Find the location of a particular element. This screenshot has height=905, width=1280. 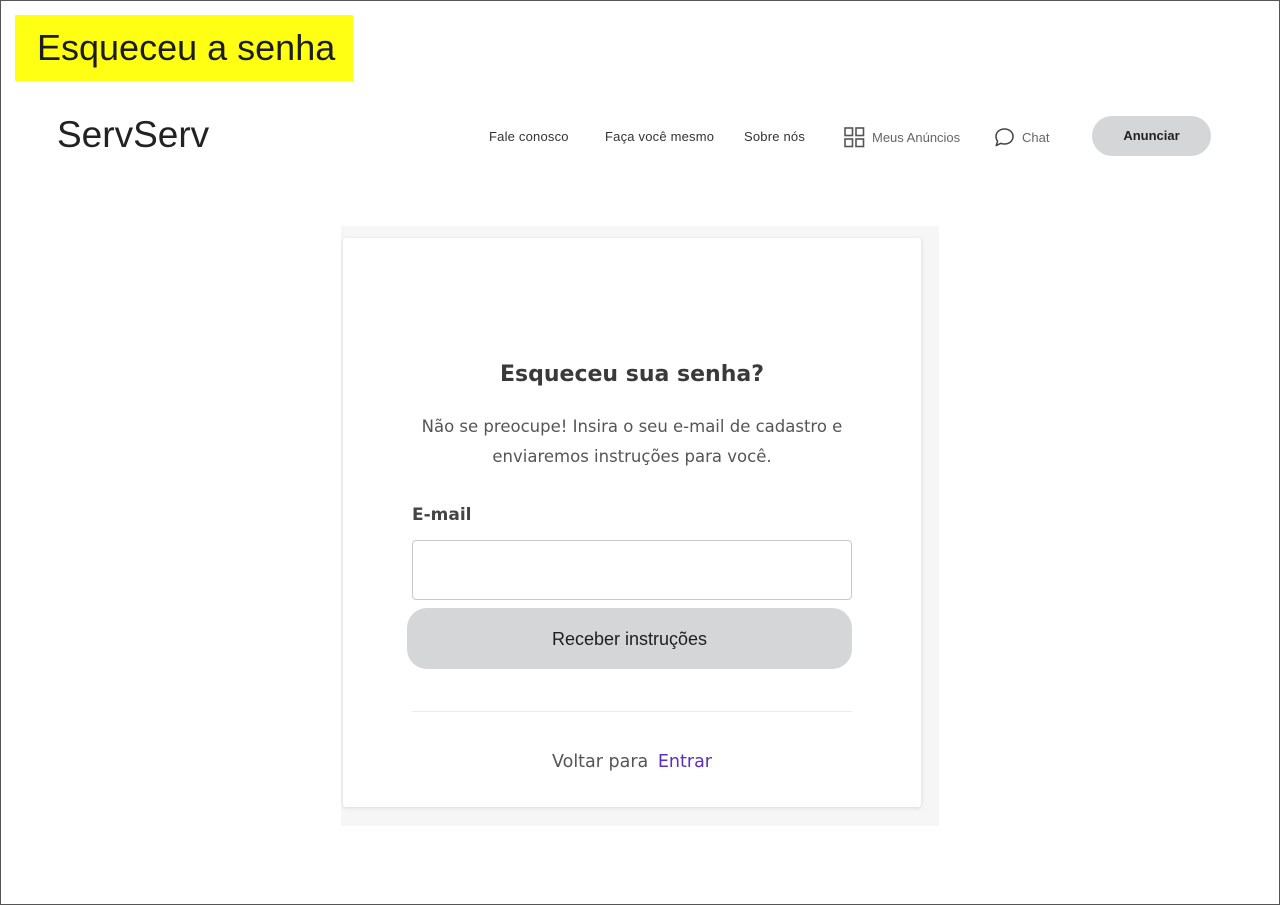

anunciar-button: Anunciar is located at coordinates (1151, 136).